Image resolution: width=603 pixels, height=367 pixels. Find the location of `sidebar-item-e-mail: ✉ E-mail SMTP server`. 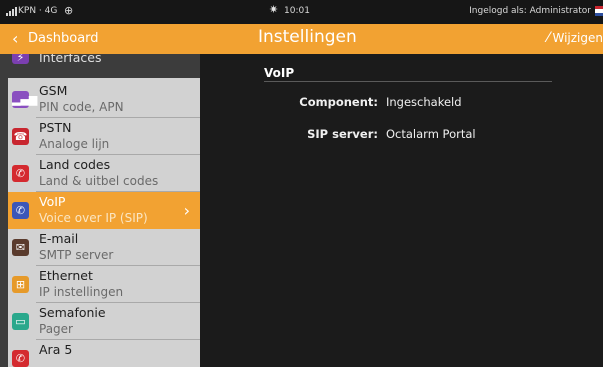

sidebar-item-e-mail: ✉ E-mail SMTP server is located at coordinates (104, 247).